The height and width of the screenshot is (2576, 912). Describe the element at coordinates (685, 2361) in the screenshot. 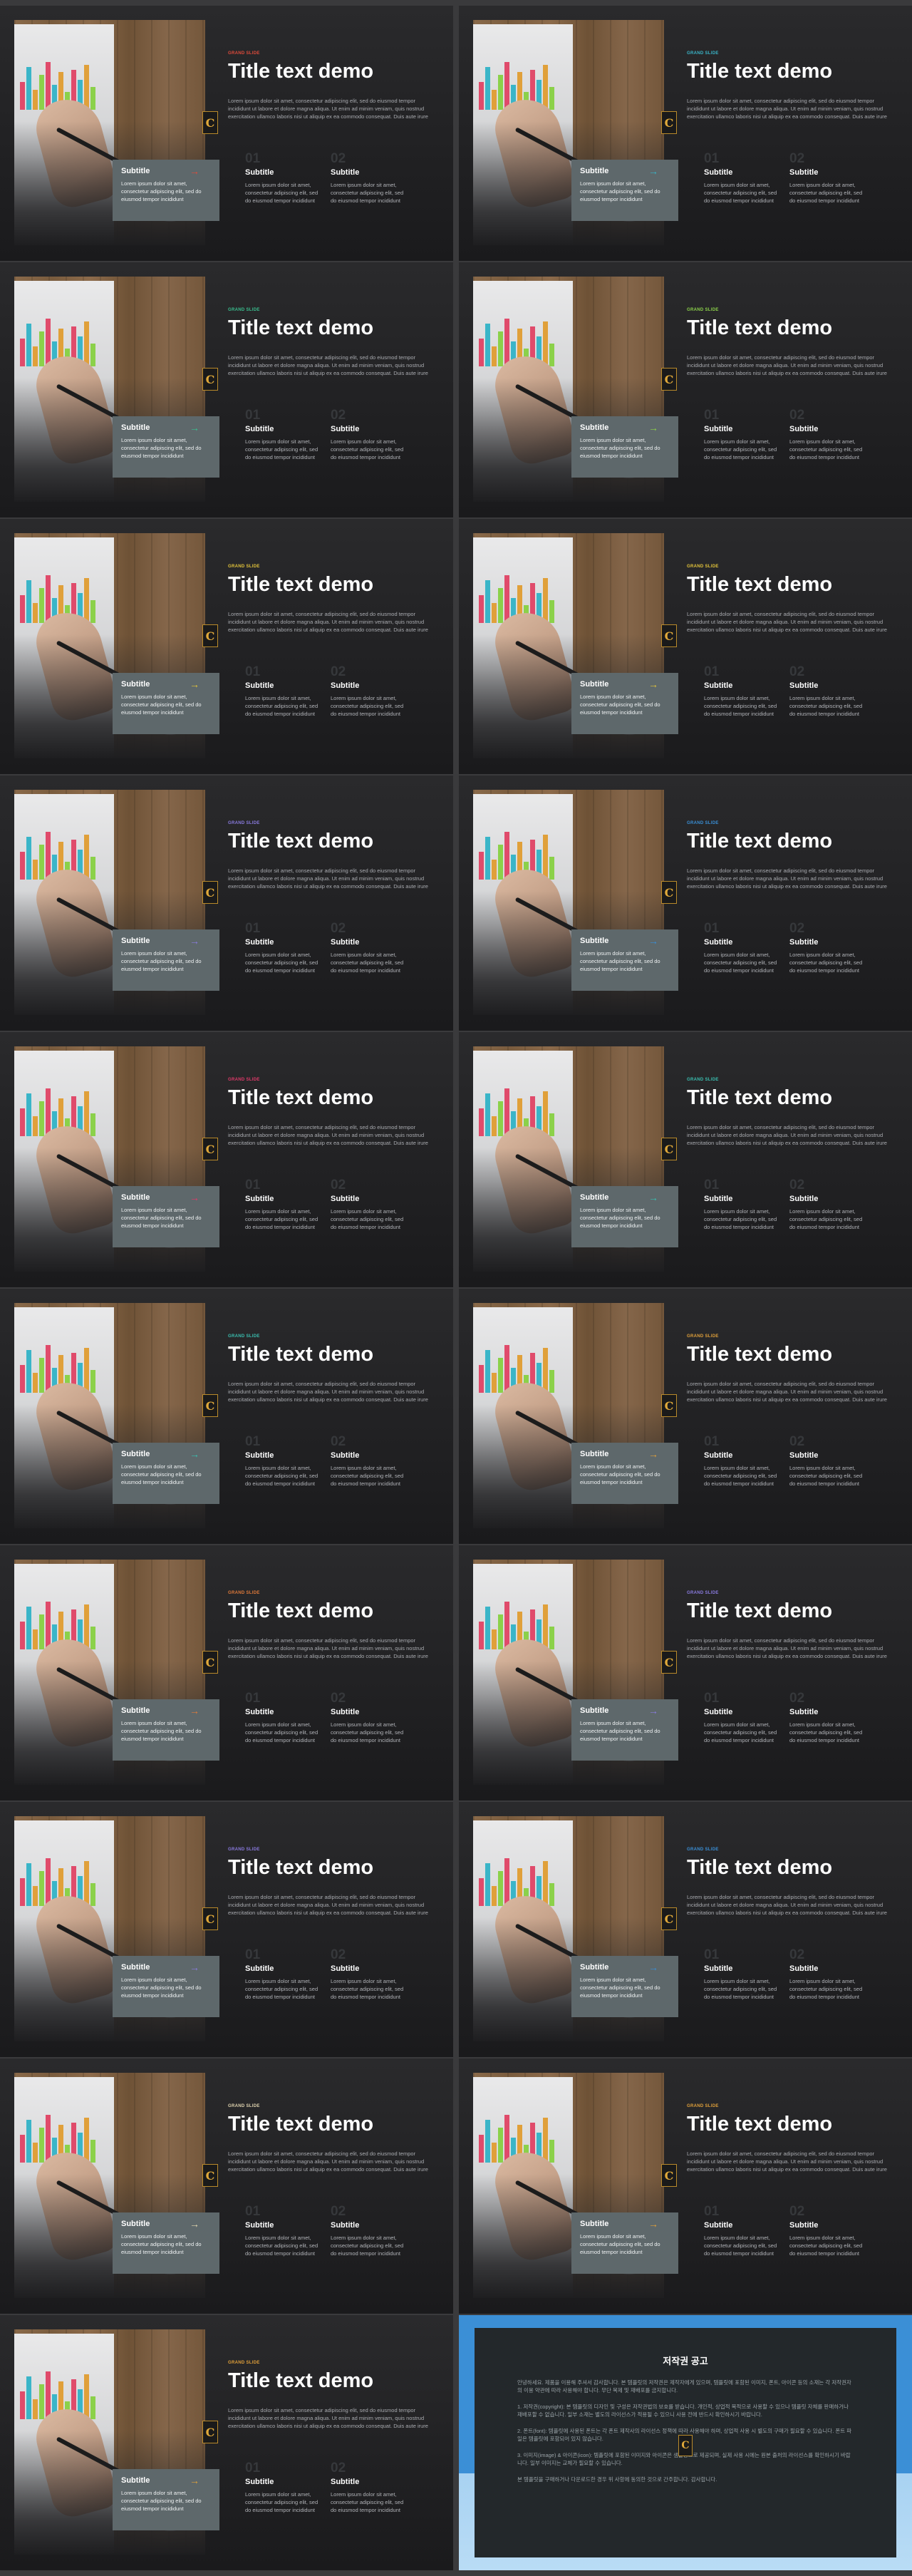

I see `notice-title: 저작권 공고` at that location.